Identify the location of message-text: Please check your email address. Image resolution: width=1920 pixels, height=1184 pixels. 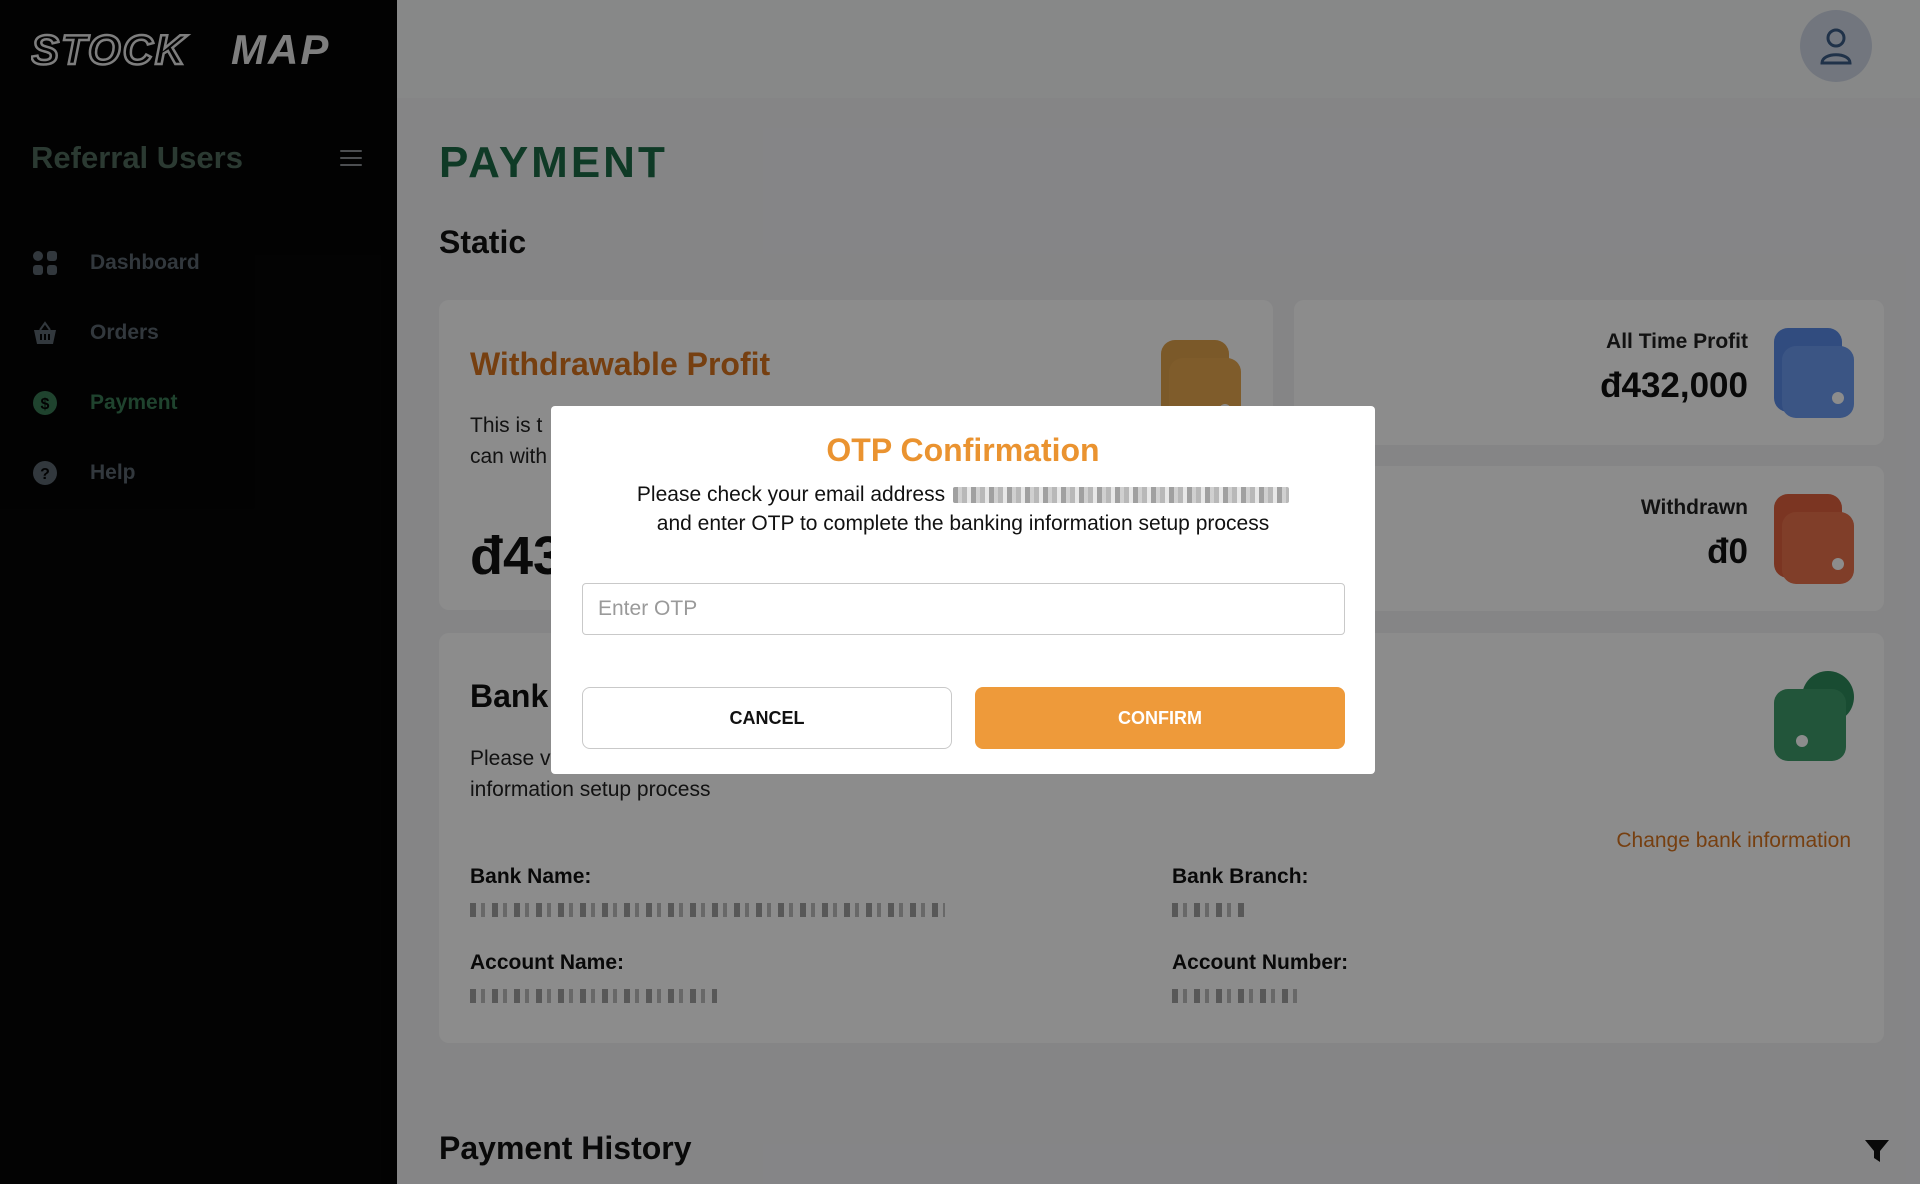
(791, 494).